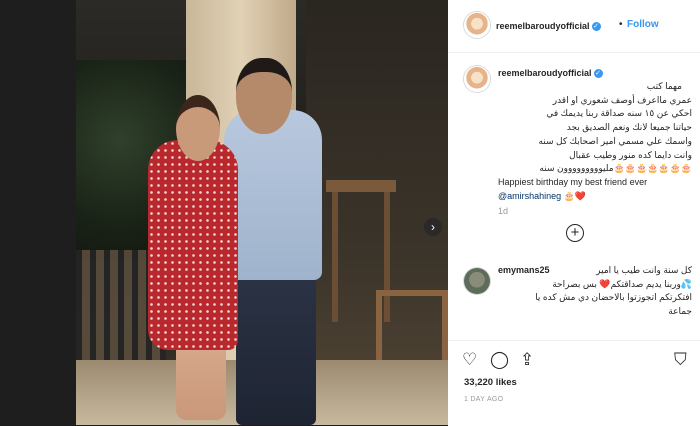  I want to click on commenter-username: emymans25, so click(524, 271).